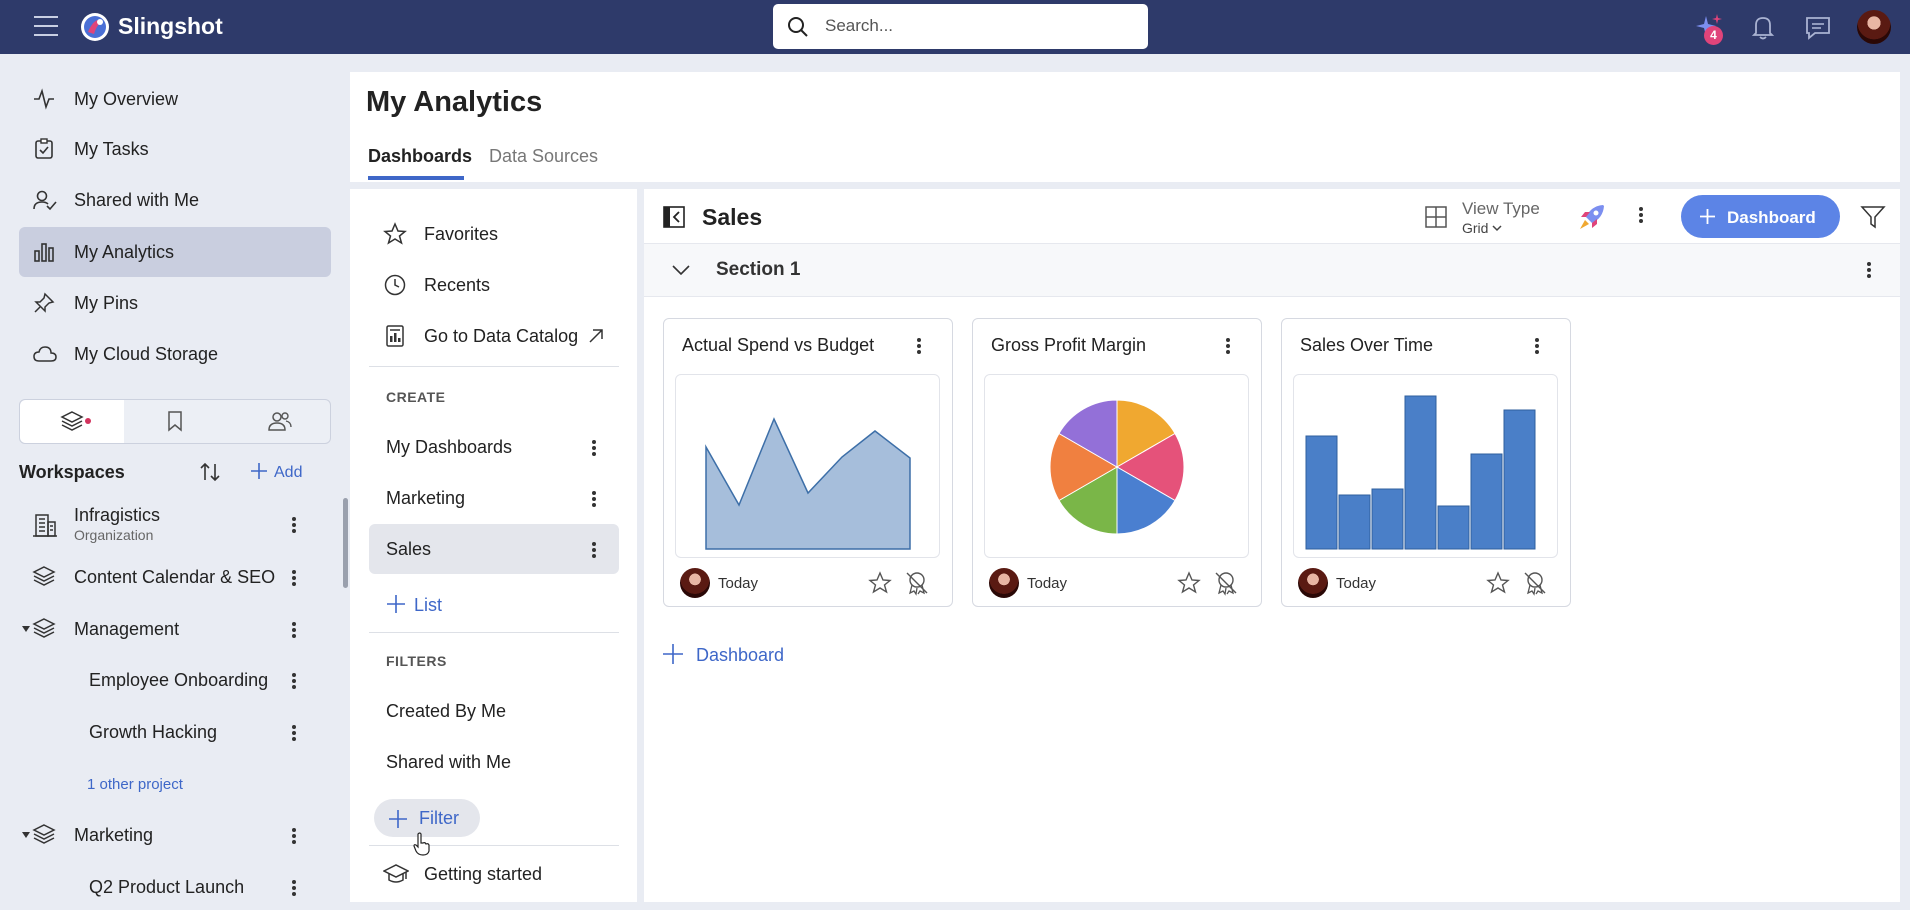 This screenshot has width=1910, height=910. What do you see at coordinates (44, 99) in the screenshot?
I see `activity-icon` at bounding box center [44, 99].